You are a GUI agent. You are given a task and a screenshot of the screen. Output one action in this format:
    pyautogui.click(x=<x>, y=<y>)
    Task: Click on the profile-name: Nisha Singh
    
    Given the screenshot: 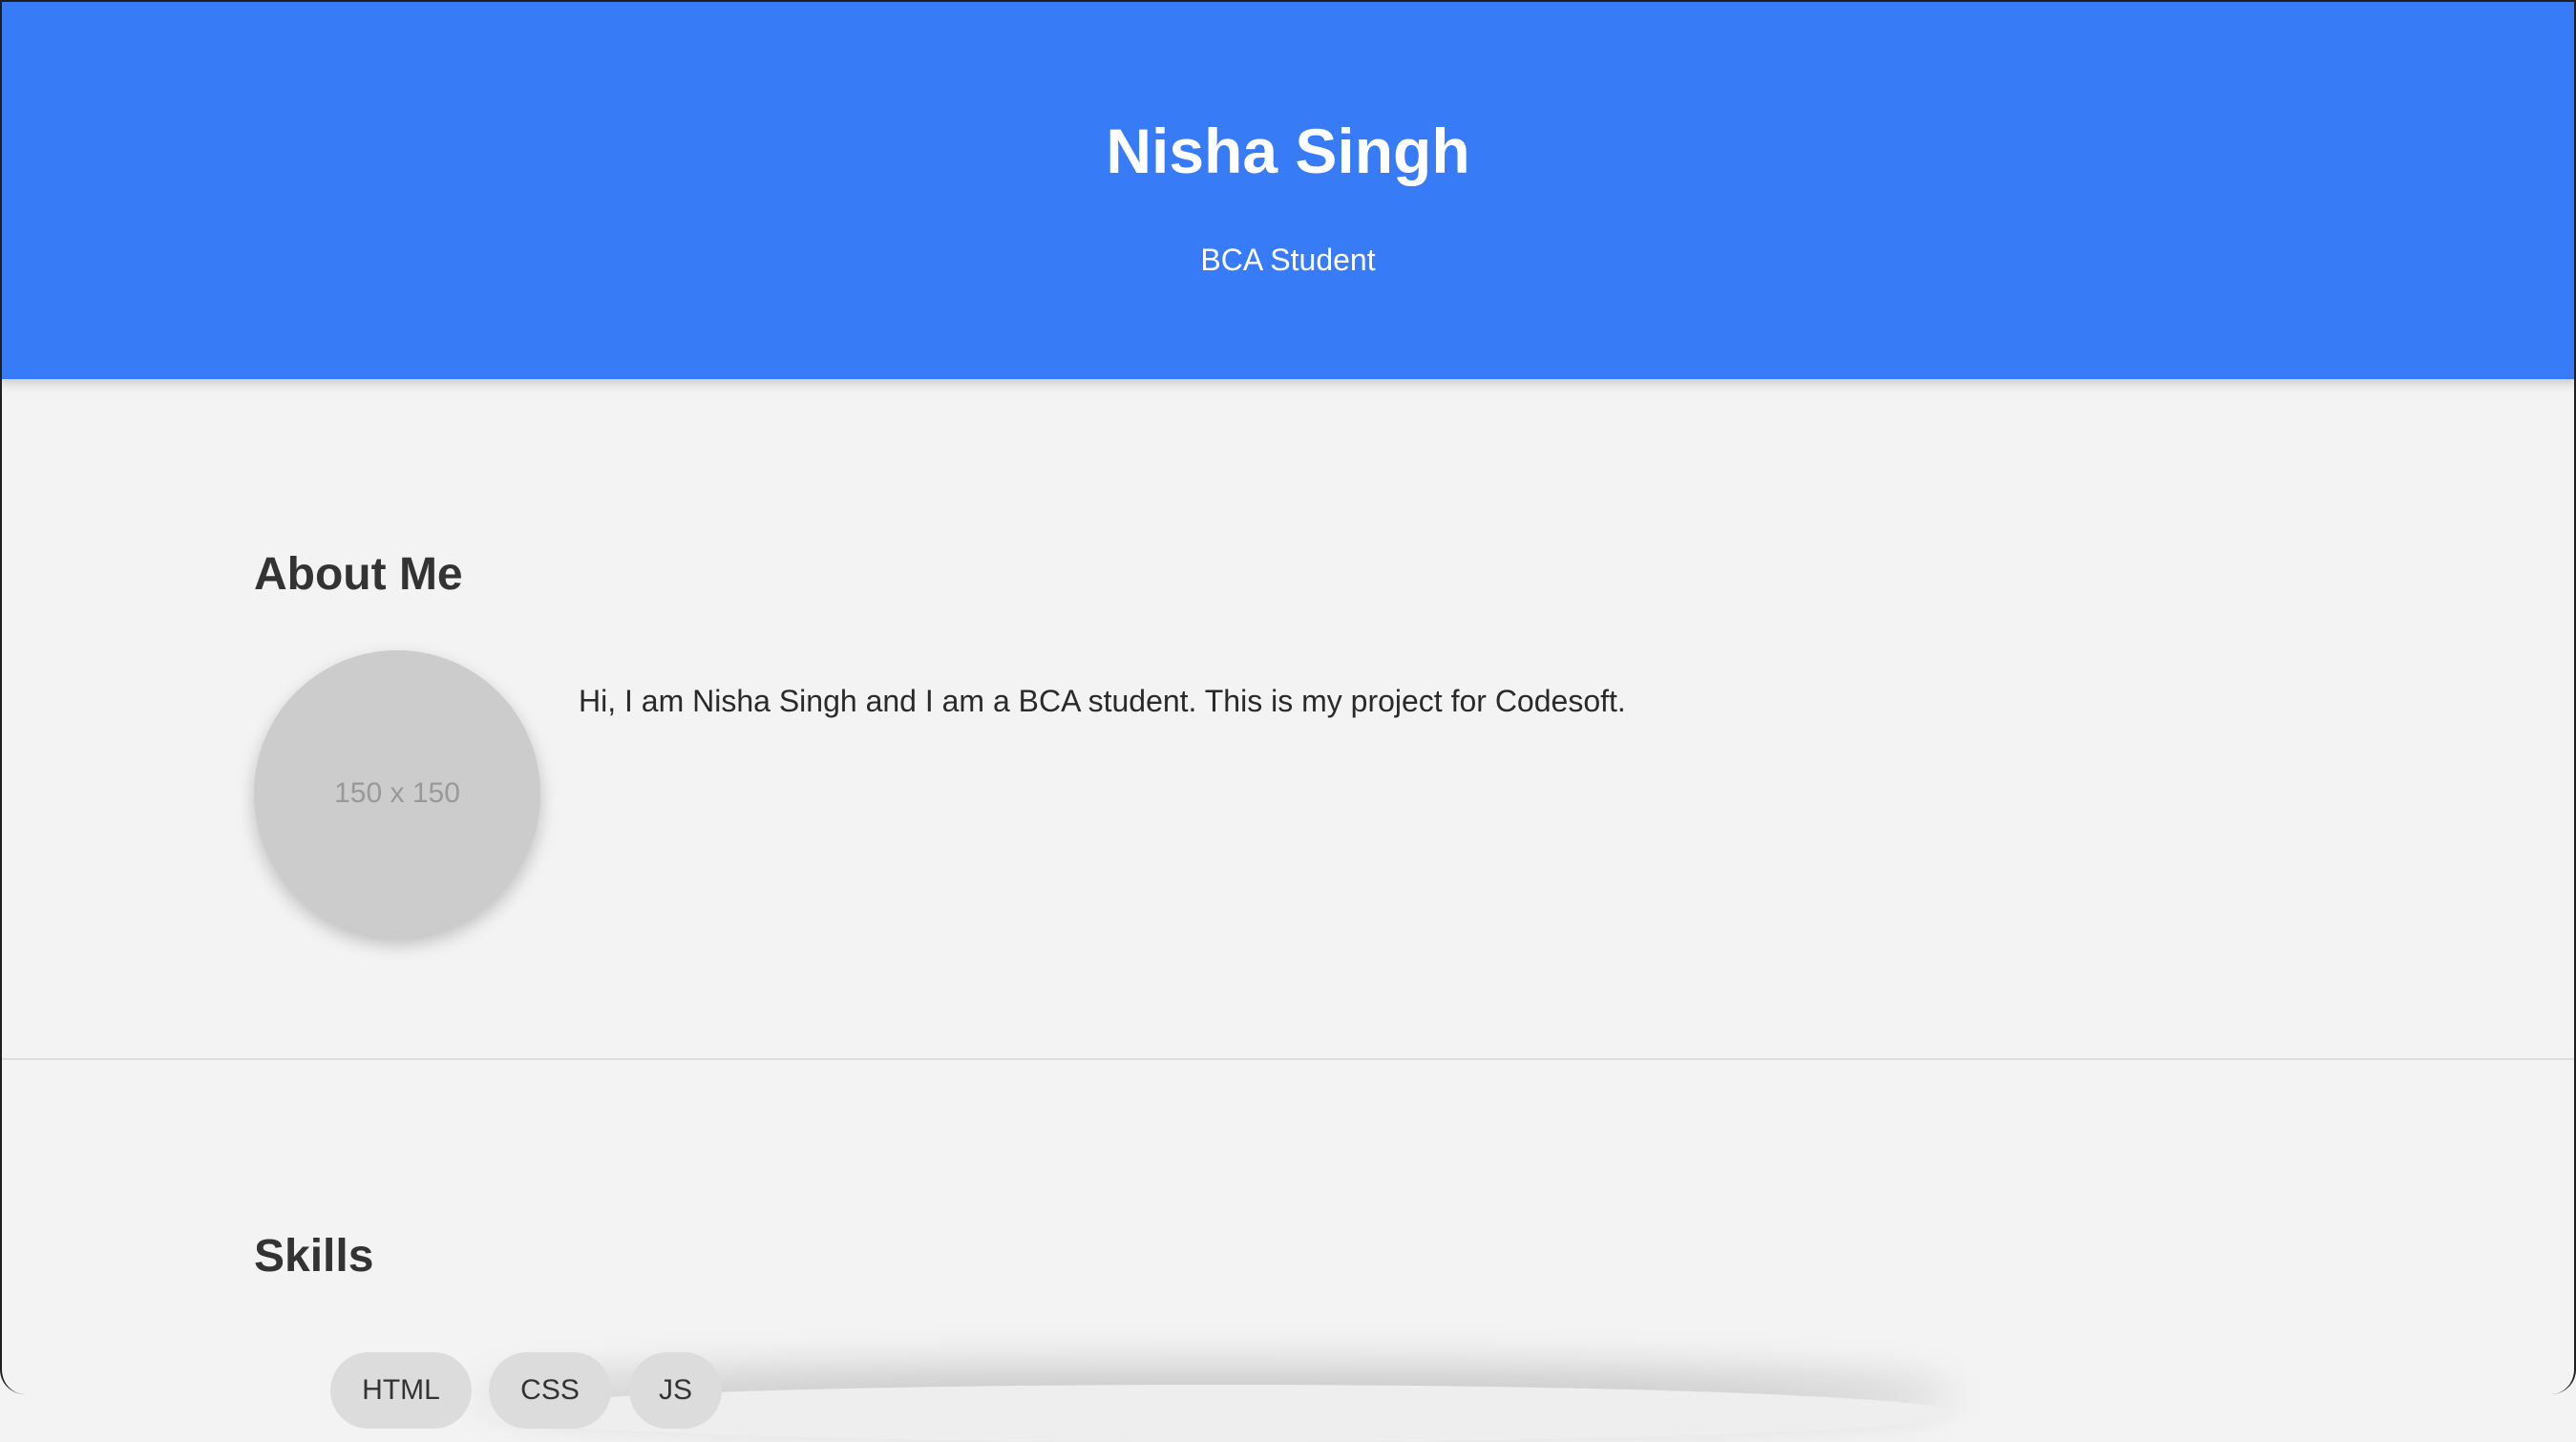 What is the action you would take?
    pyautogui.click(x=1288, y=151)
    